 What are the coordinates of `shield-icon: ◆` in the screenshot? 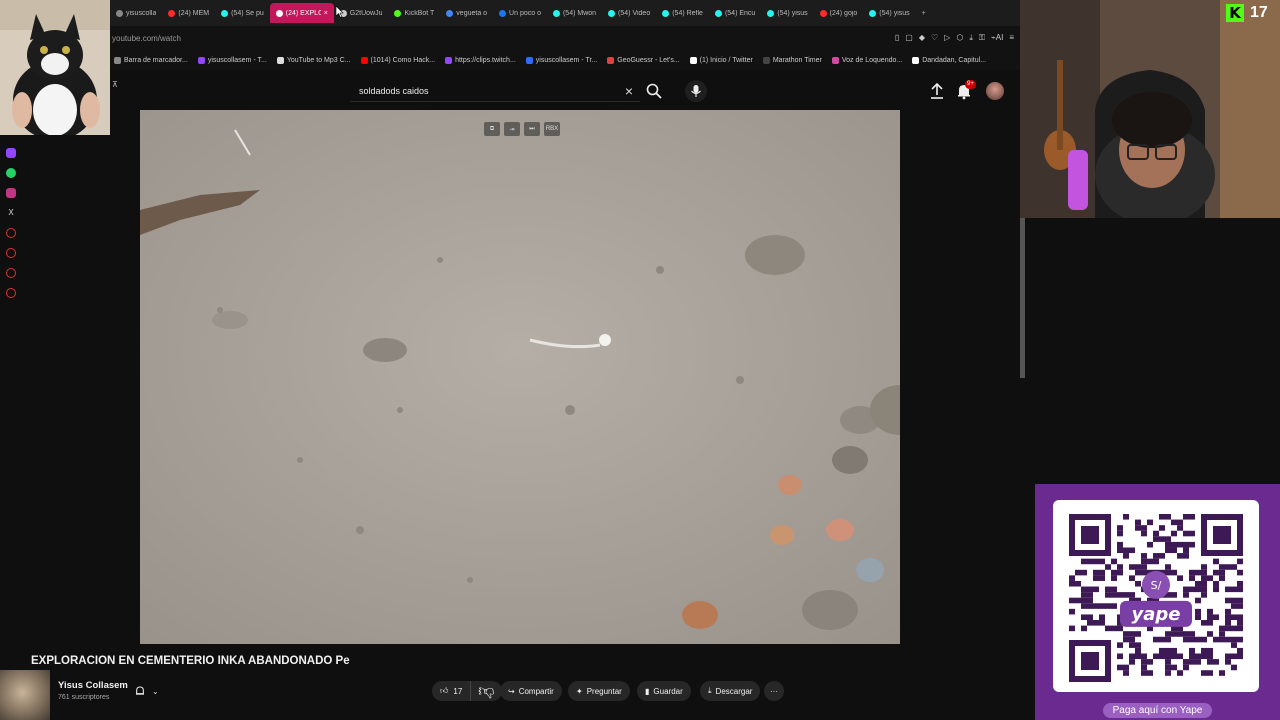 It's located at (922, 38).